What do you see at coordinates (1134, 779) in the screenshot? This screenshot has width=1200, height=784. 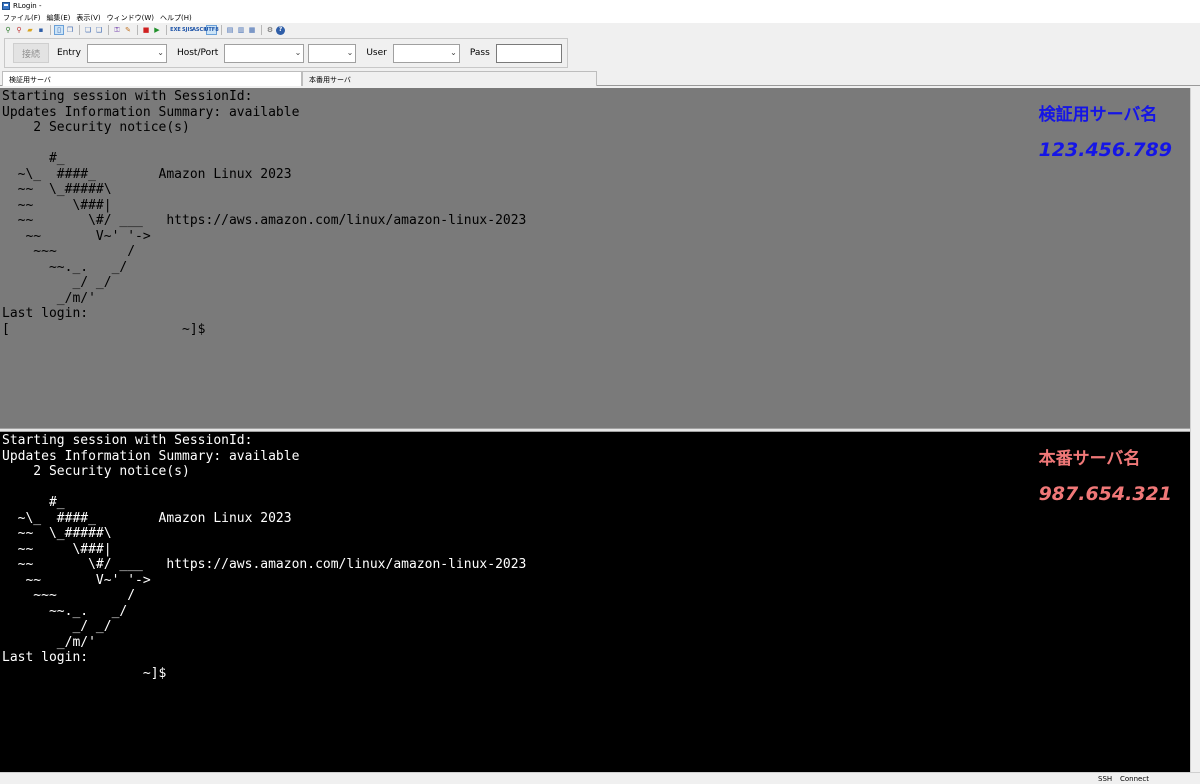 I see `status-connection: Connect` at bounding box center [1134, 779].